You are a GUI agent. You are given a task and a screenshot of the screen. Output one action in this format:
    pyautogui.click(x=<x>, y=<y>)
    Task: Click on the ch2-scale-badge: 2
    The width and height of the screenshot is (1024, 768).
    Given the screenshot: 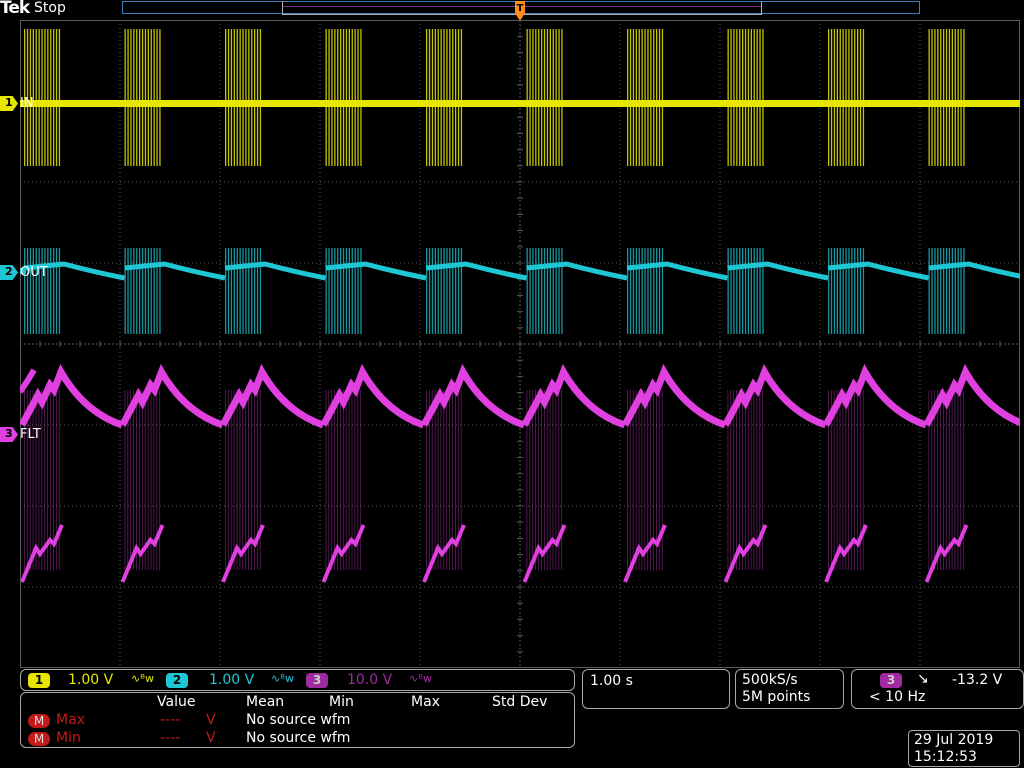 What is the action you would take?
    pyautogui.click(x=177, y=680)
    